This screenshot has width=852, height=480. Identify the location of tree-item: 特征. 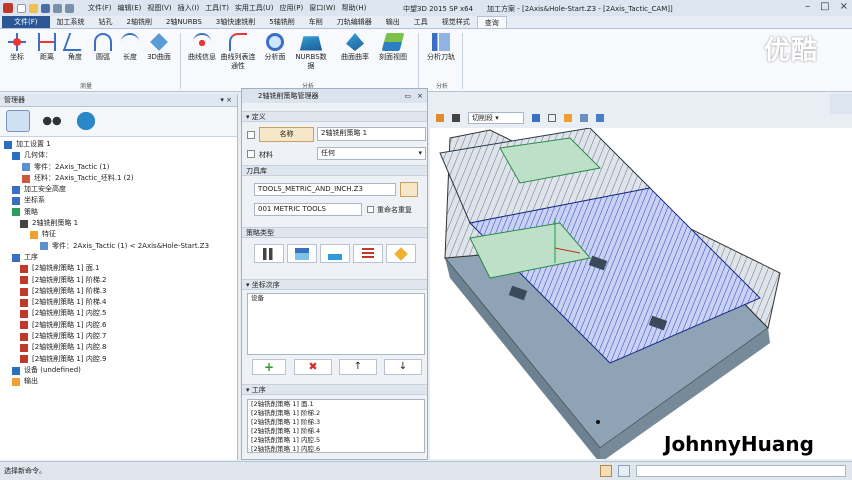
(118, 234).